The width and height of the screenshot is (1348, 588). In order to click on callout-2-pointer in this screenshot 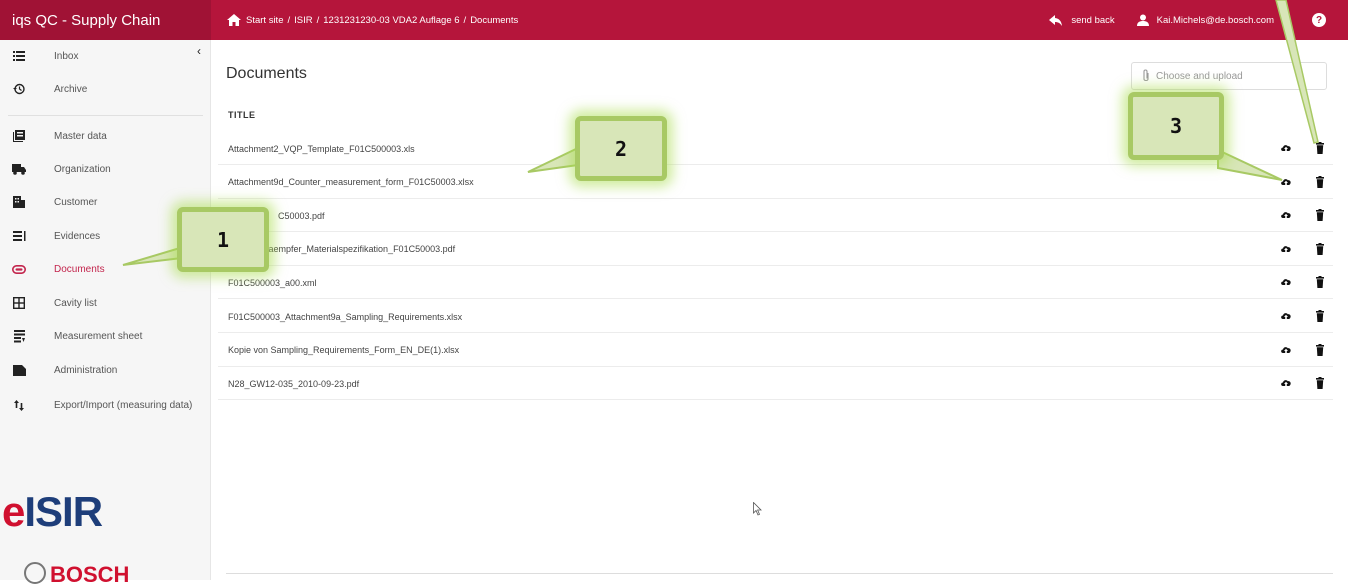, I will do `click(553, 159)`.